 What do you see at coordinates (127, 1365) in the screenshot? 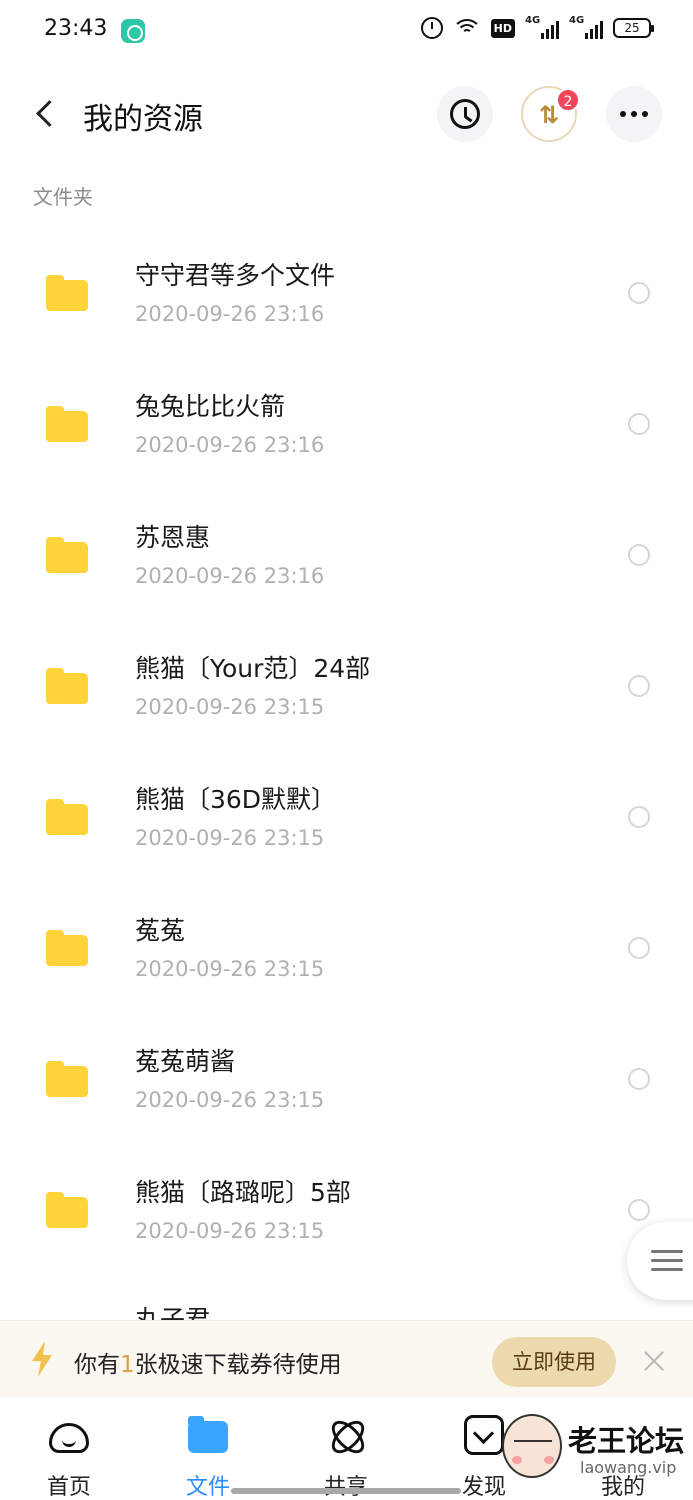
I see `coupon-count: 1` at bounding box center [127, 1365].